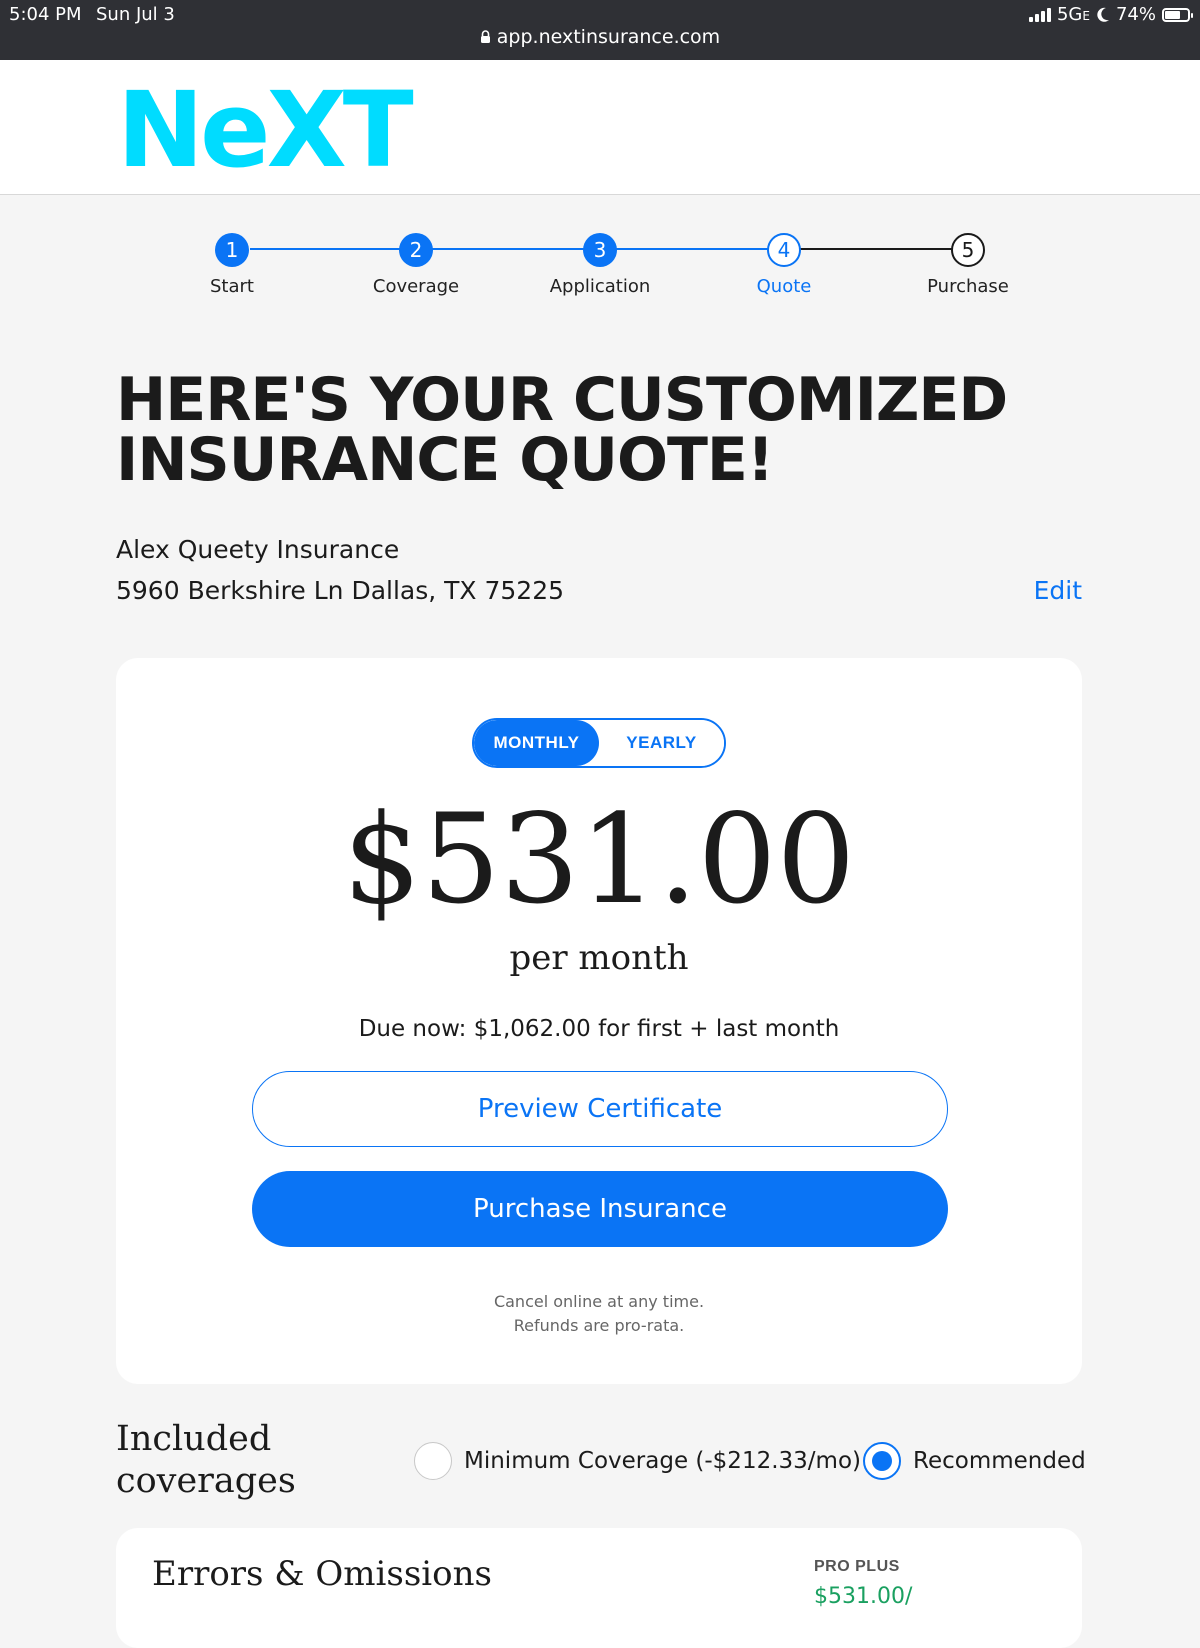  Describe the element at coordinates (599, 1325) in the screenshot. I see `refund-note-line: Refunds are pro-rata.` at that location.